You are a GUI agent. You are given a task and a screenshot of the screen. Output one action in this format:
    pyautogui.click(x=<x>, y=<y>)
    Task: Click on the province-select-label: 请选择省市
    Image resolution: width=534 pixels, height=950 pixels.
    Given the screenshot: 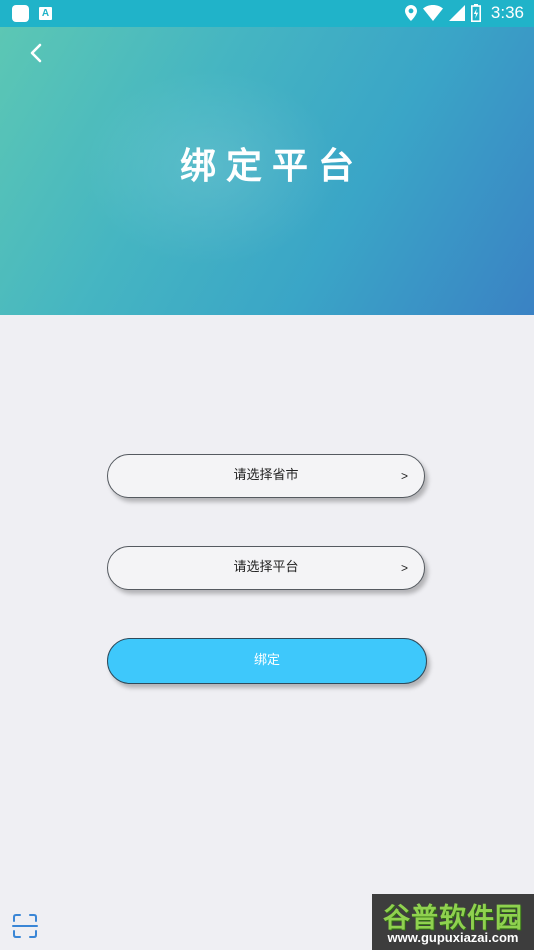 What is the action you would take?
    pyautogui.click(x=266, y=475)
    